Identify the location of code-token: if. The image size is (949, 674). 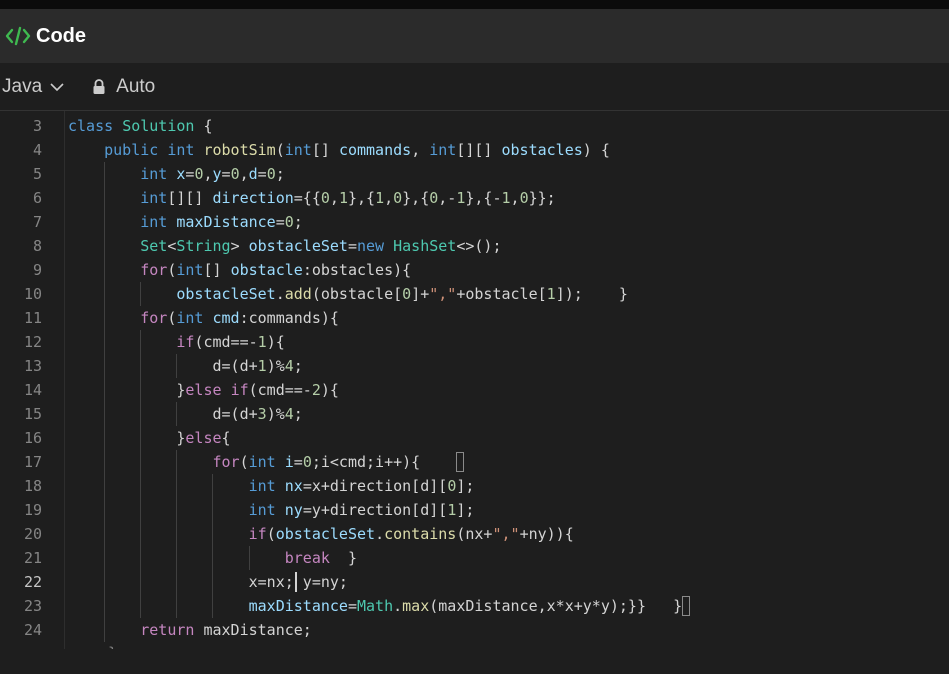
(185, 342).